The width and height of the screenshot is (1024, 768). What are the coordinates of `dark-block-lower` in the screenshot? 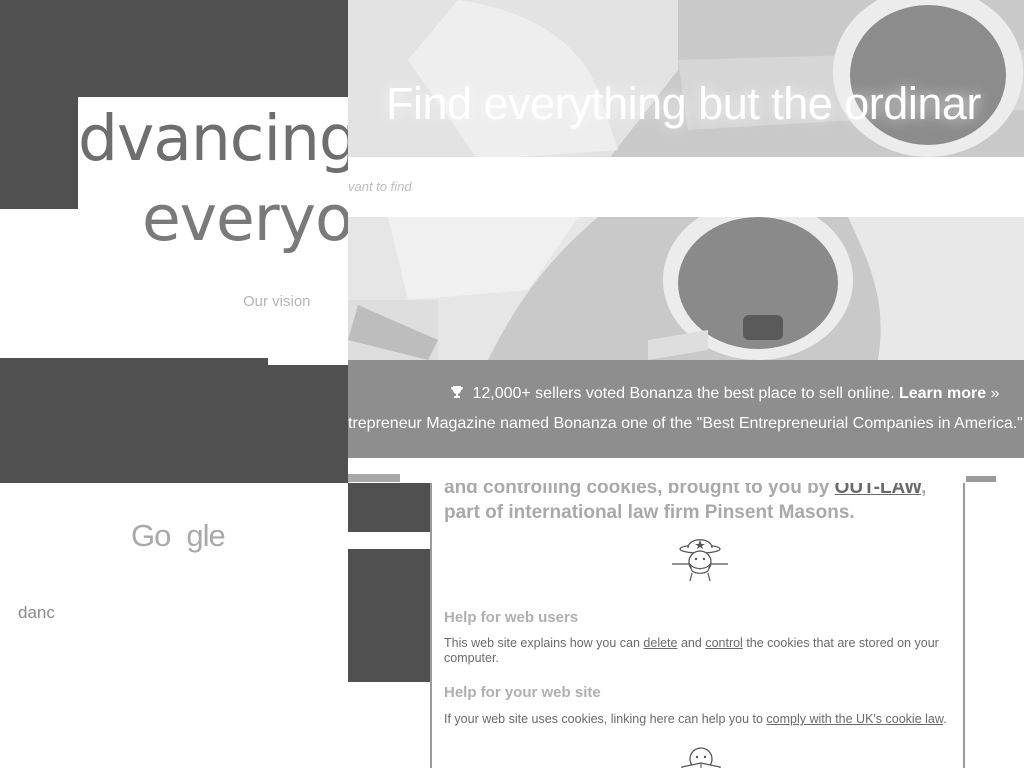 It's located at (389, 615).